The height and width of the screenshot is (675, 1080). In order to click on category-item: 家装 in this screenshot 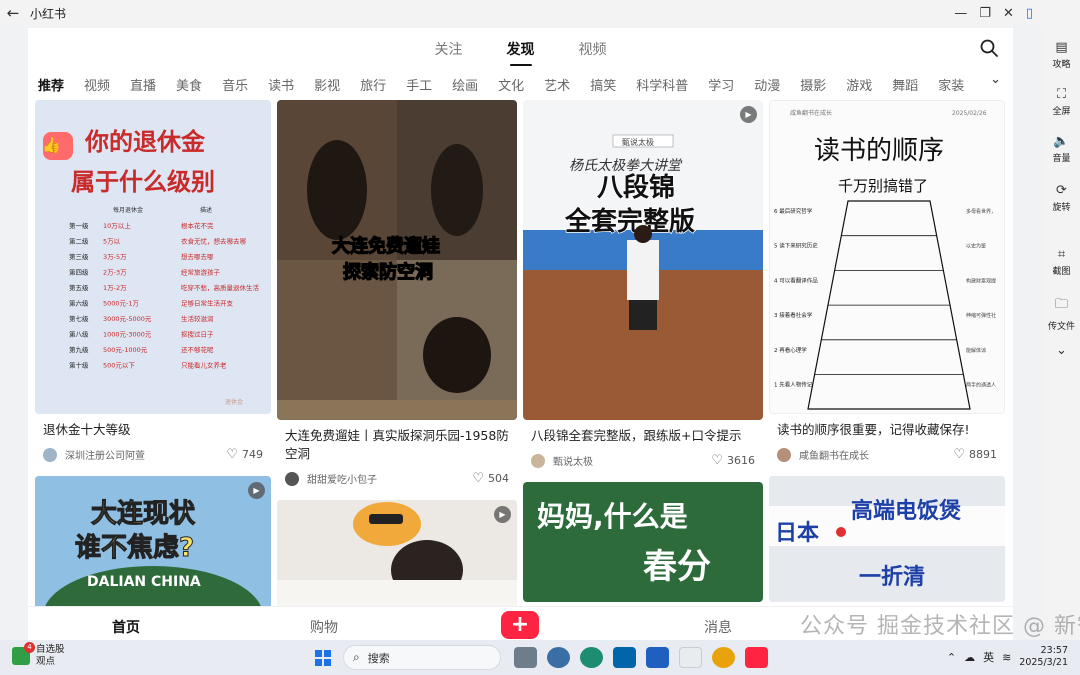, I will do `click(951, 84)`.